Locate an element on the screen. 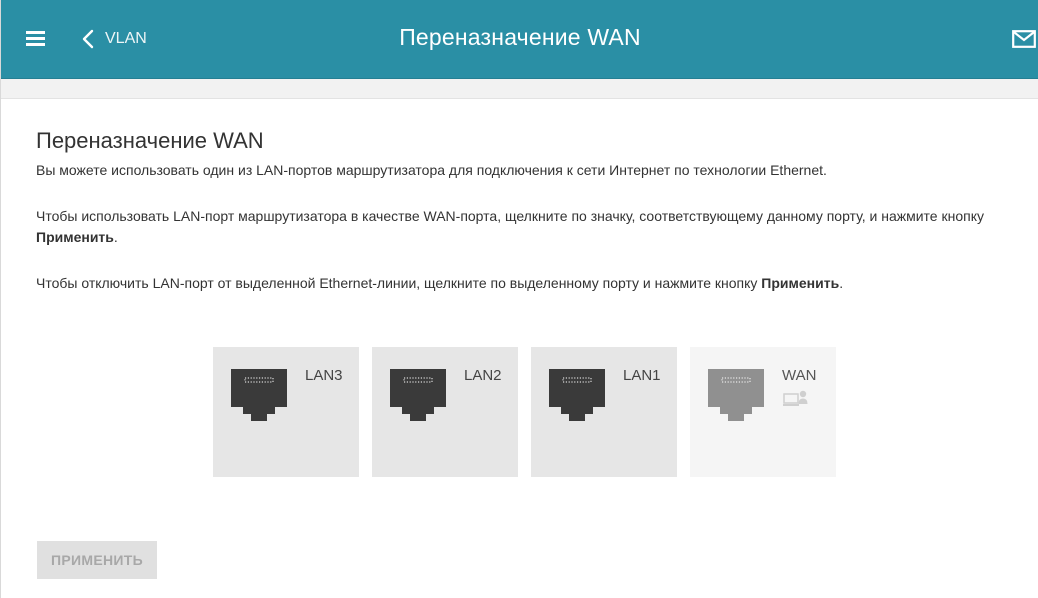 Image resolution: width=1038 pixels, height=598 pixels. port-label: LAN3 is located at coordinates (324, 375).